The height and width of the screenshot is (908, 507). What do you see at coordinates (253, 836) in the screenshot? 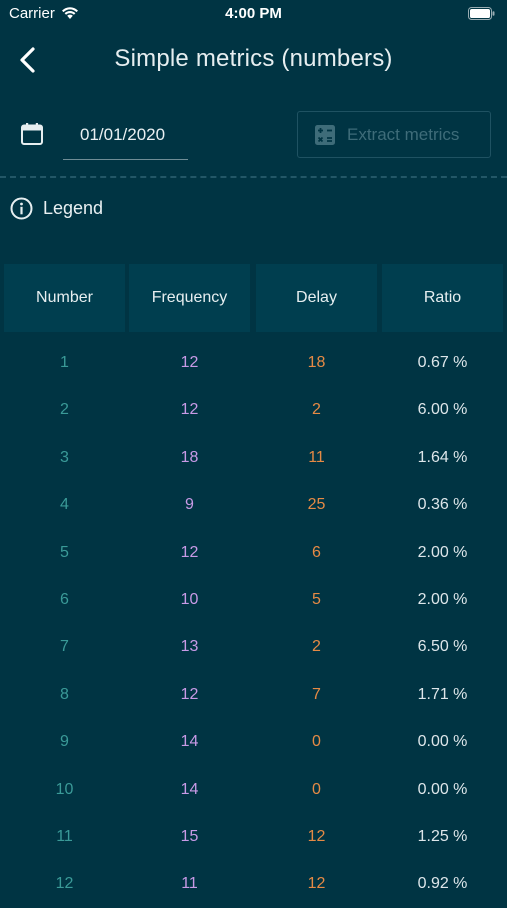
I see `table-row: 11 15 12 1.25 %` at bounding box center [253, 836].